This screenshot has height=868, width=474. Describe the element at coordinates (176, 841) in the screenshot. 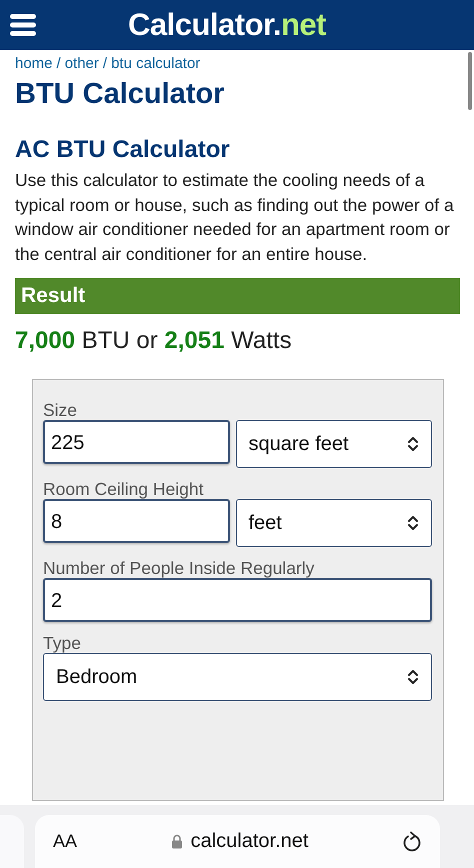

I see `lock-icon` at that location.